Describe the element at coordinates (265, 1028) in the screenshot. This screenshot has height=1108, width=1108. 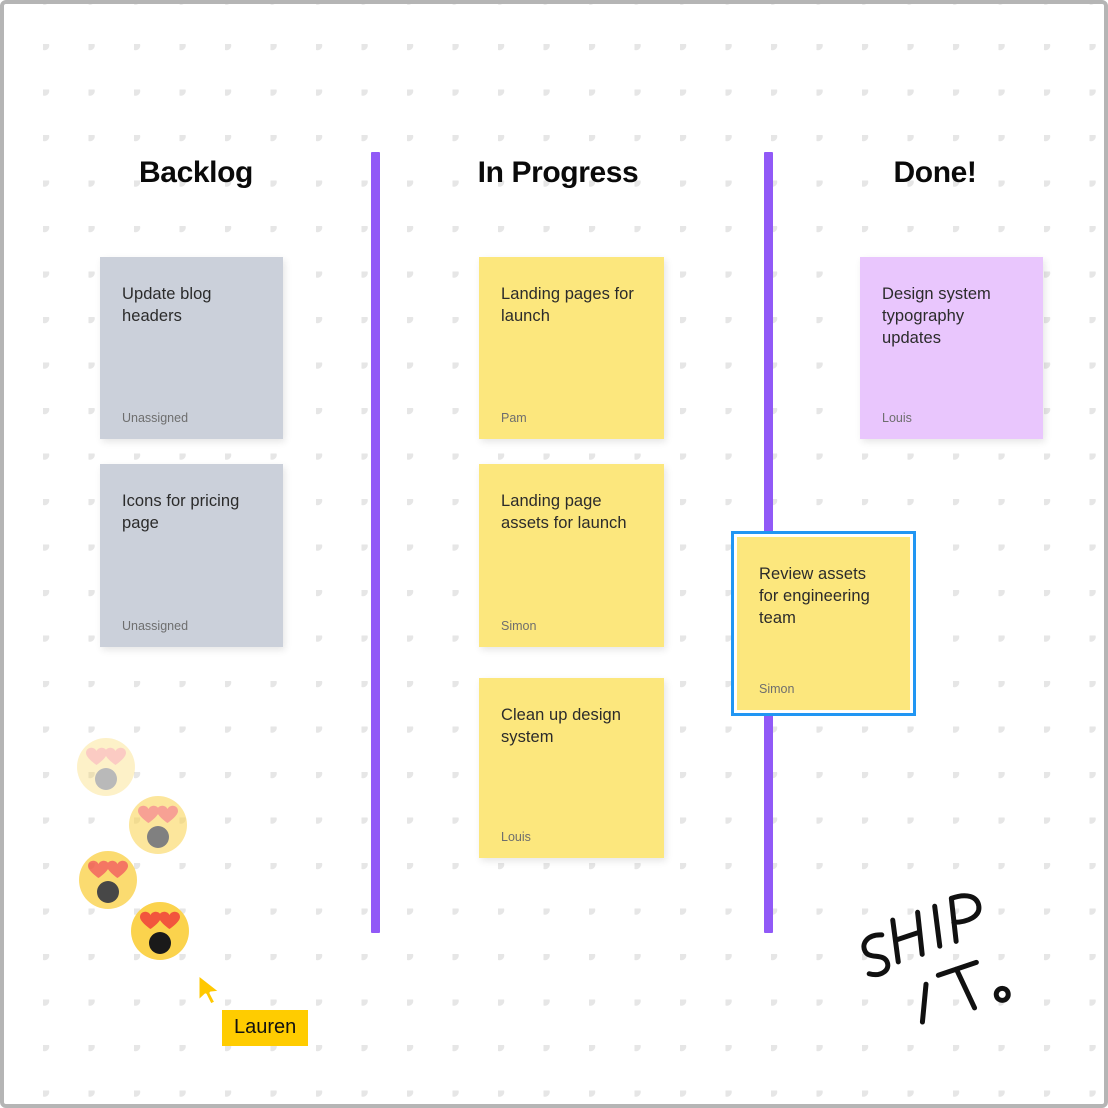
I see `cursor-name-tag: Lauren` at that location.